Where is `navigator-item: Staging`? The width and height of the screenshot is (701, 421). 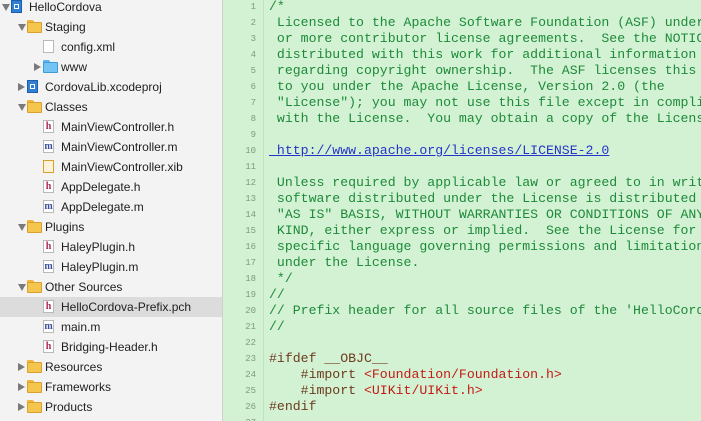
navigator-item: Staging is located at coordinates (111, 27).